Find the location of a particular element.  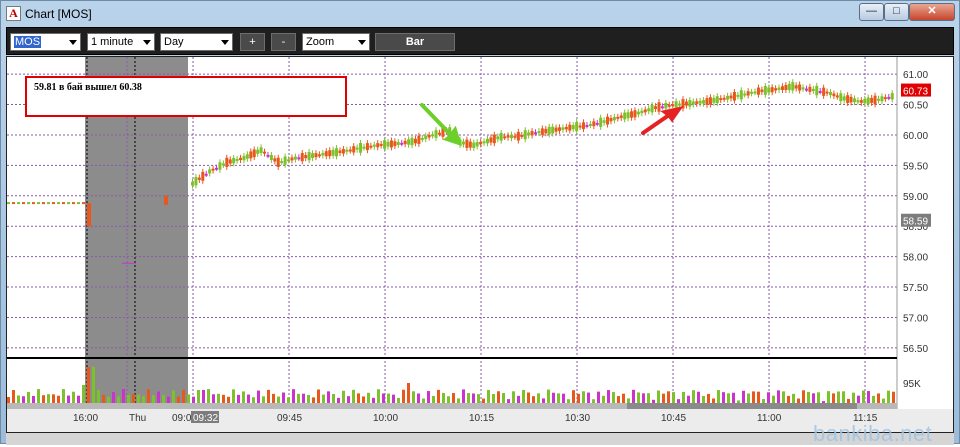

range-combo: Day is located at coordinates (196, 42).